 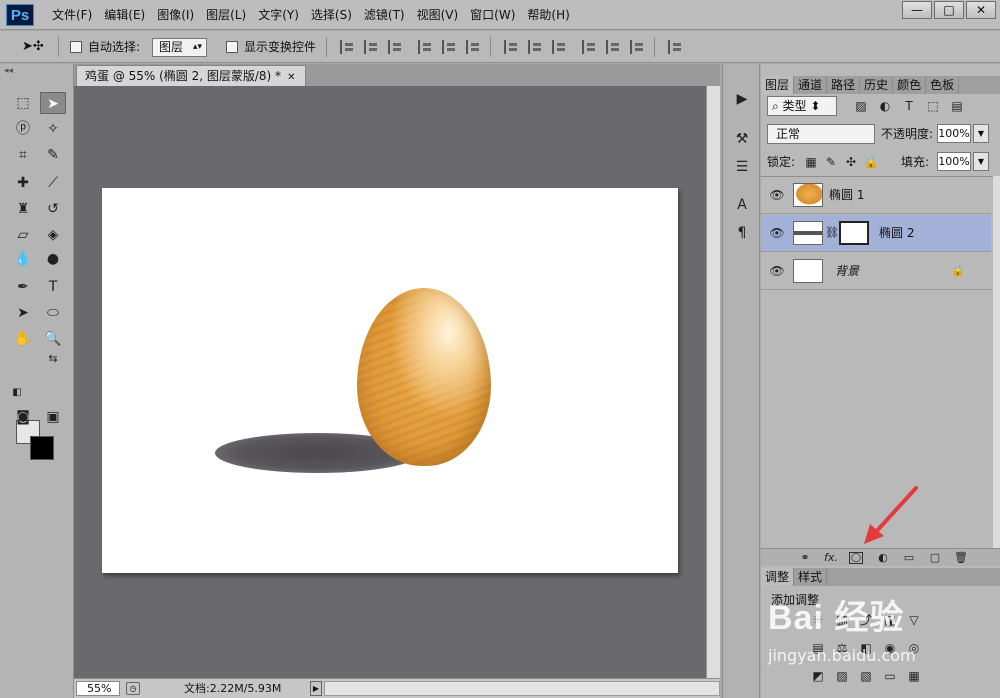 What do you see at coordinates (226, 15) in the screenshot?
I see `menu-layer: 图层(L)` at bounding box center [226, 15].